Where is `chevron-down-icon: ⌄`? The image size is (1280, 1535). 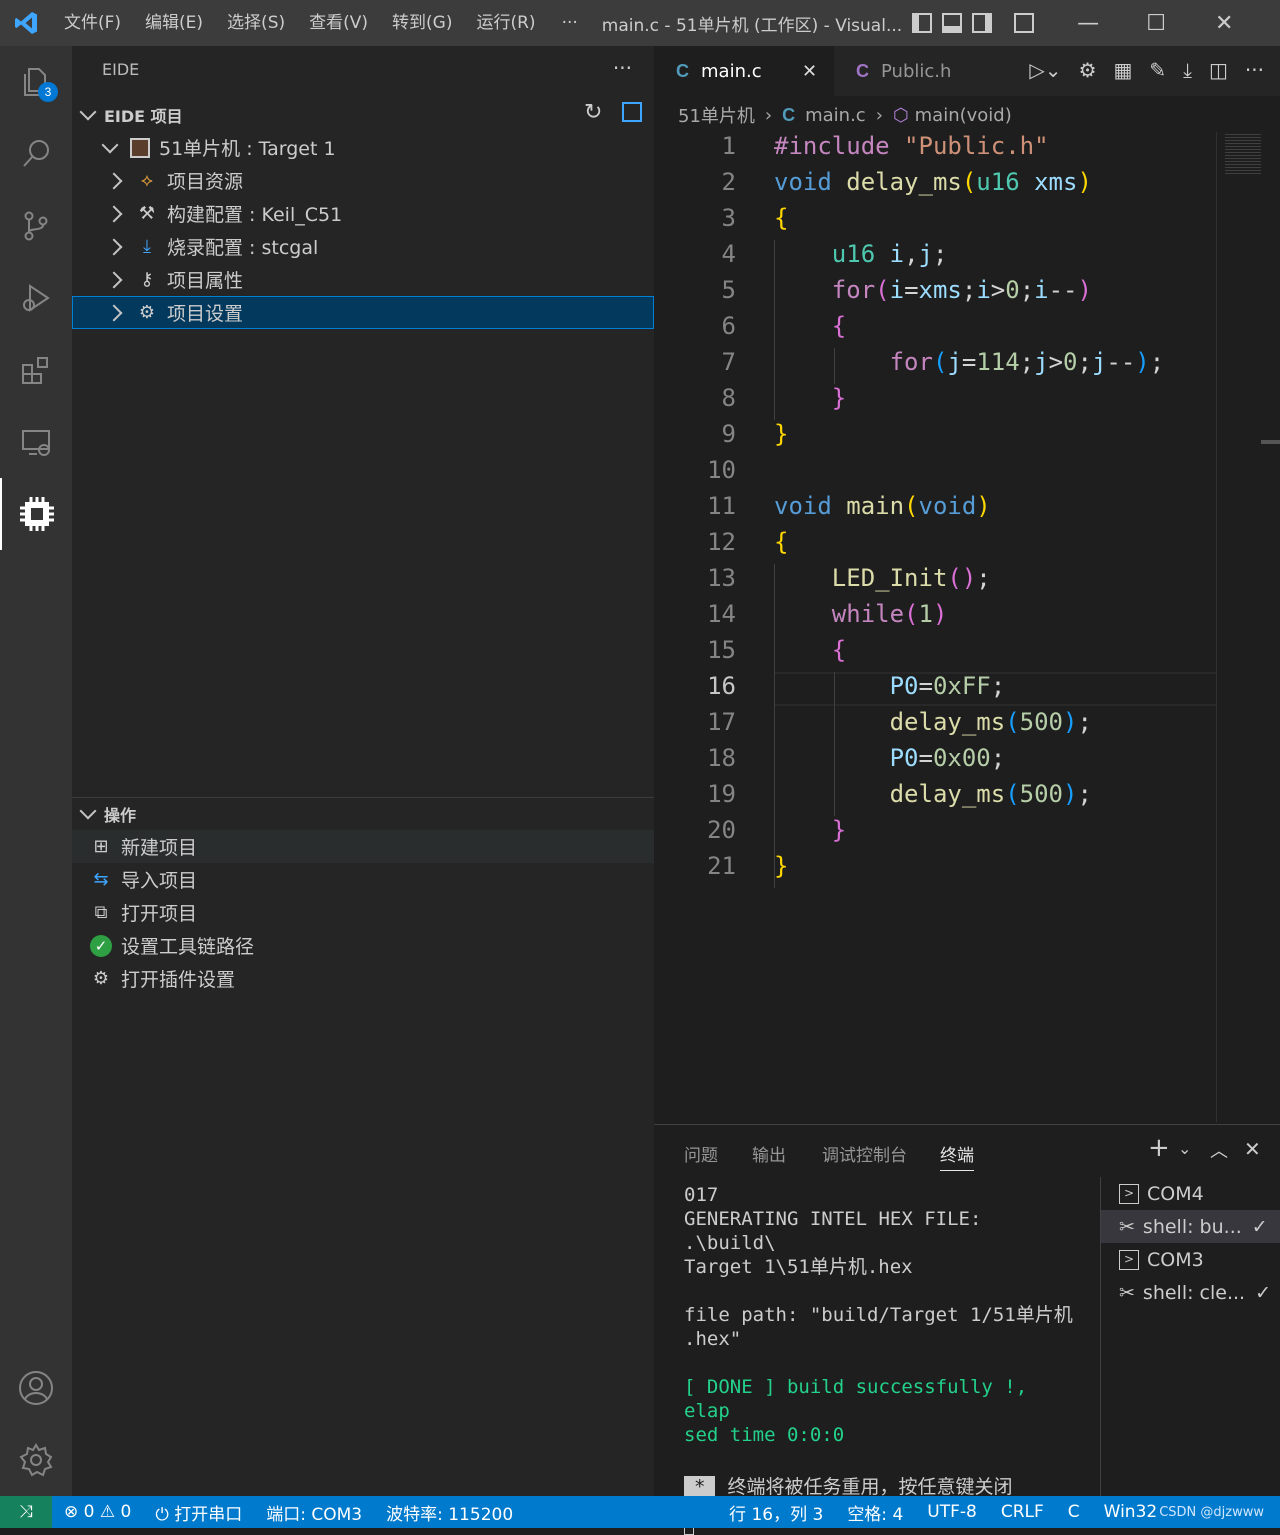 chevron-down-icon: ⌄ is located at coordinates (1184, 1148).